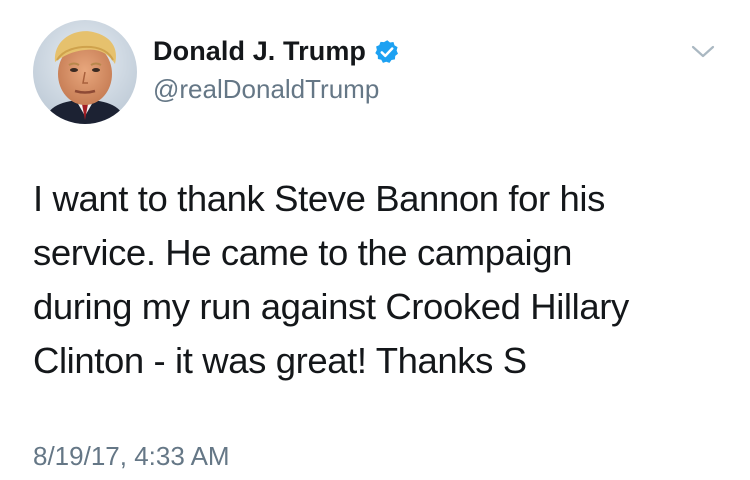 The width and height of the screenshot is (750, 480). I want to click on tweet-text-line: during my run against Crooked Hillary, so click(331, 306).